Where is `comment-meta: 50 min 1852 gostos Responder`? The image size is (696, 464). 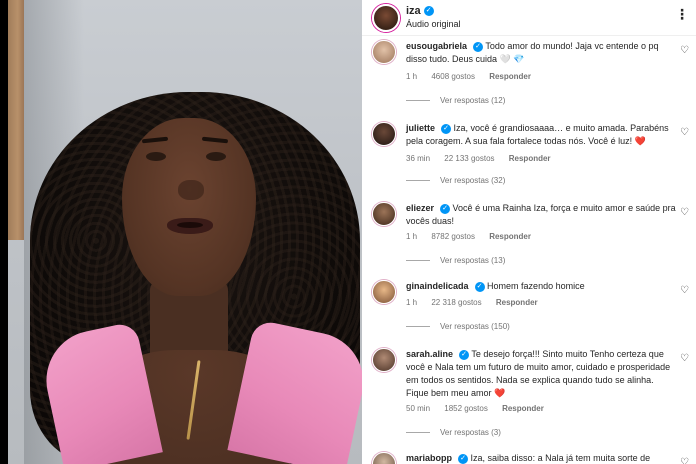 comment-meta: 50 min 1852 gostos Responder is located at coordinates (481, 408).